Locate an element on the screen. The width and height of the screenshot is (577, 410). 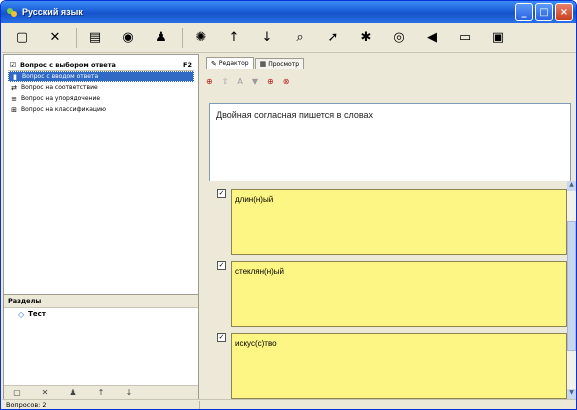
export-button: ➚ is located at coordinates (333, 38).